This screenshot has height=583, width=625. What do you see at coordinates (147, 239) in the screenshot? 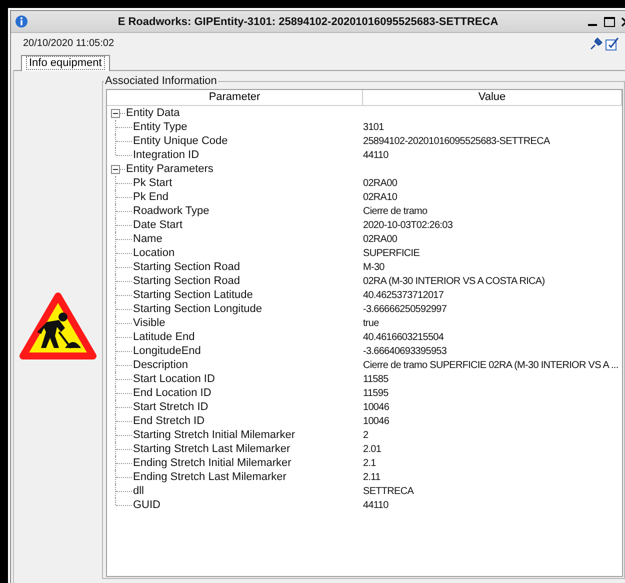
I see `parameter-cell: Name` at bounding box center [147, 239].